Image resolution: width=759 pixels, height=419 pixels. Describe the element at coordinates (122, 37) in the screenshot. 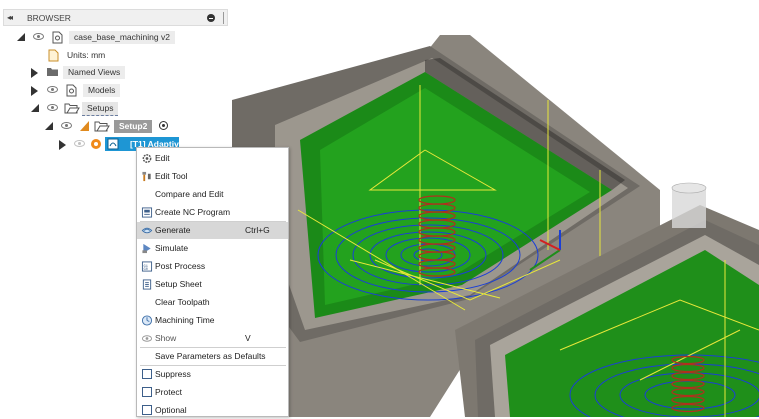

I see `root-label: case_base_machining v2` at that location.